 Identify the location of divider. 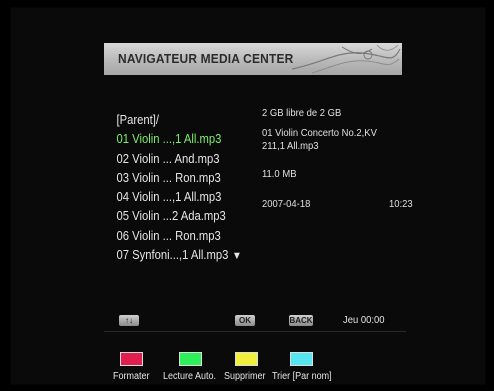
(255, 331).